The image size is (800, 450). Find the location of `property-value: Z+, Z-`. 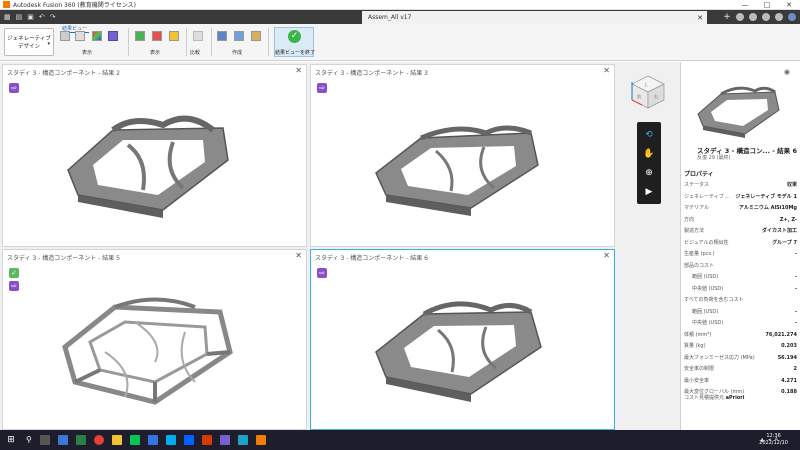

property-value: Z+, Z- is located at coordinates (788, 219).